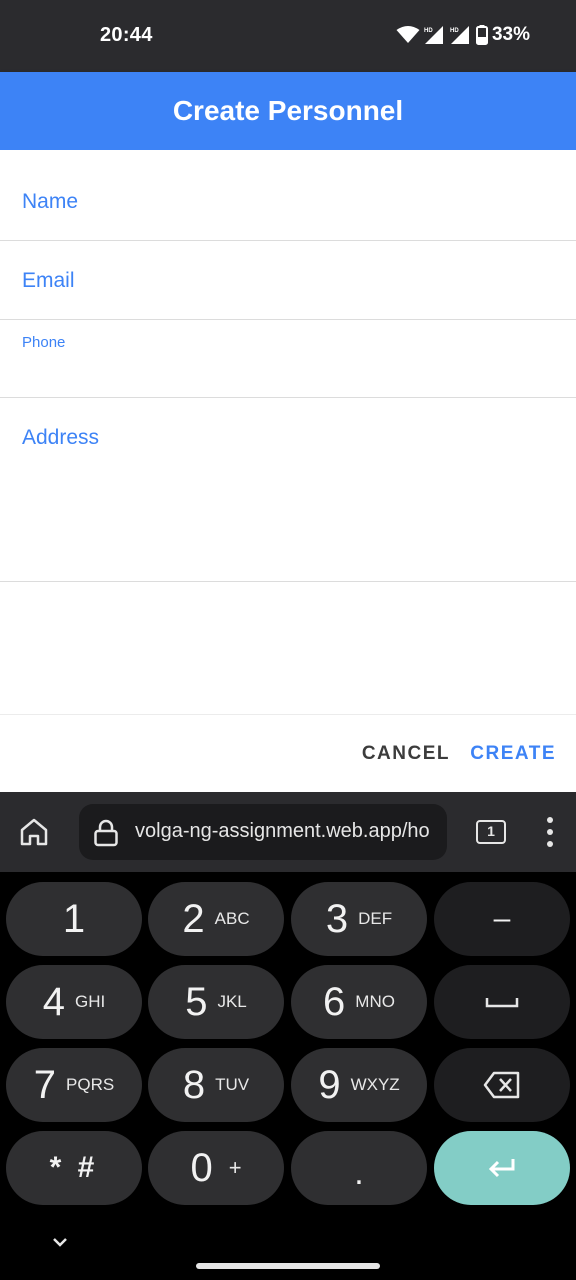  I want to click on key-8-letters: TUV, so click(232, 1084).